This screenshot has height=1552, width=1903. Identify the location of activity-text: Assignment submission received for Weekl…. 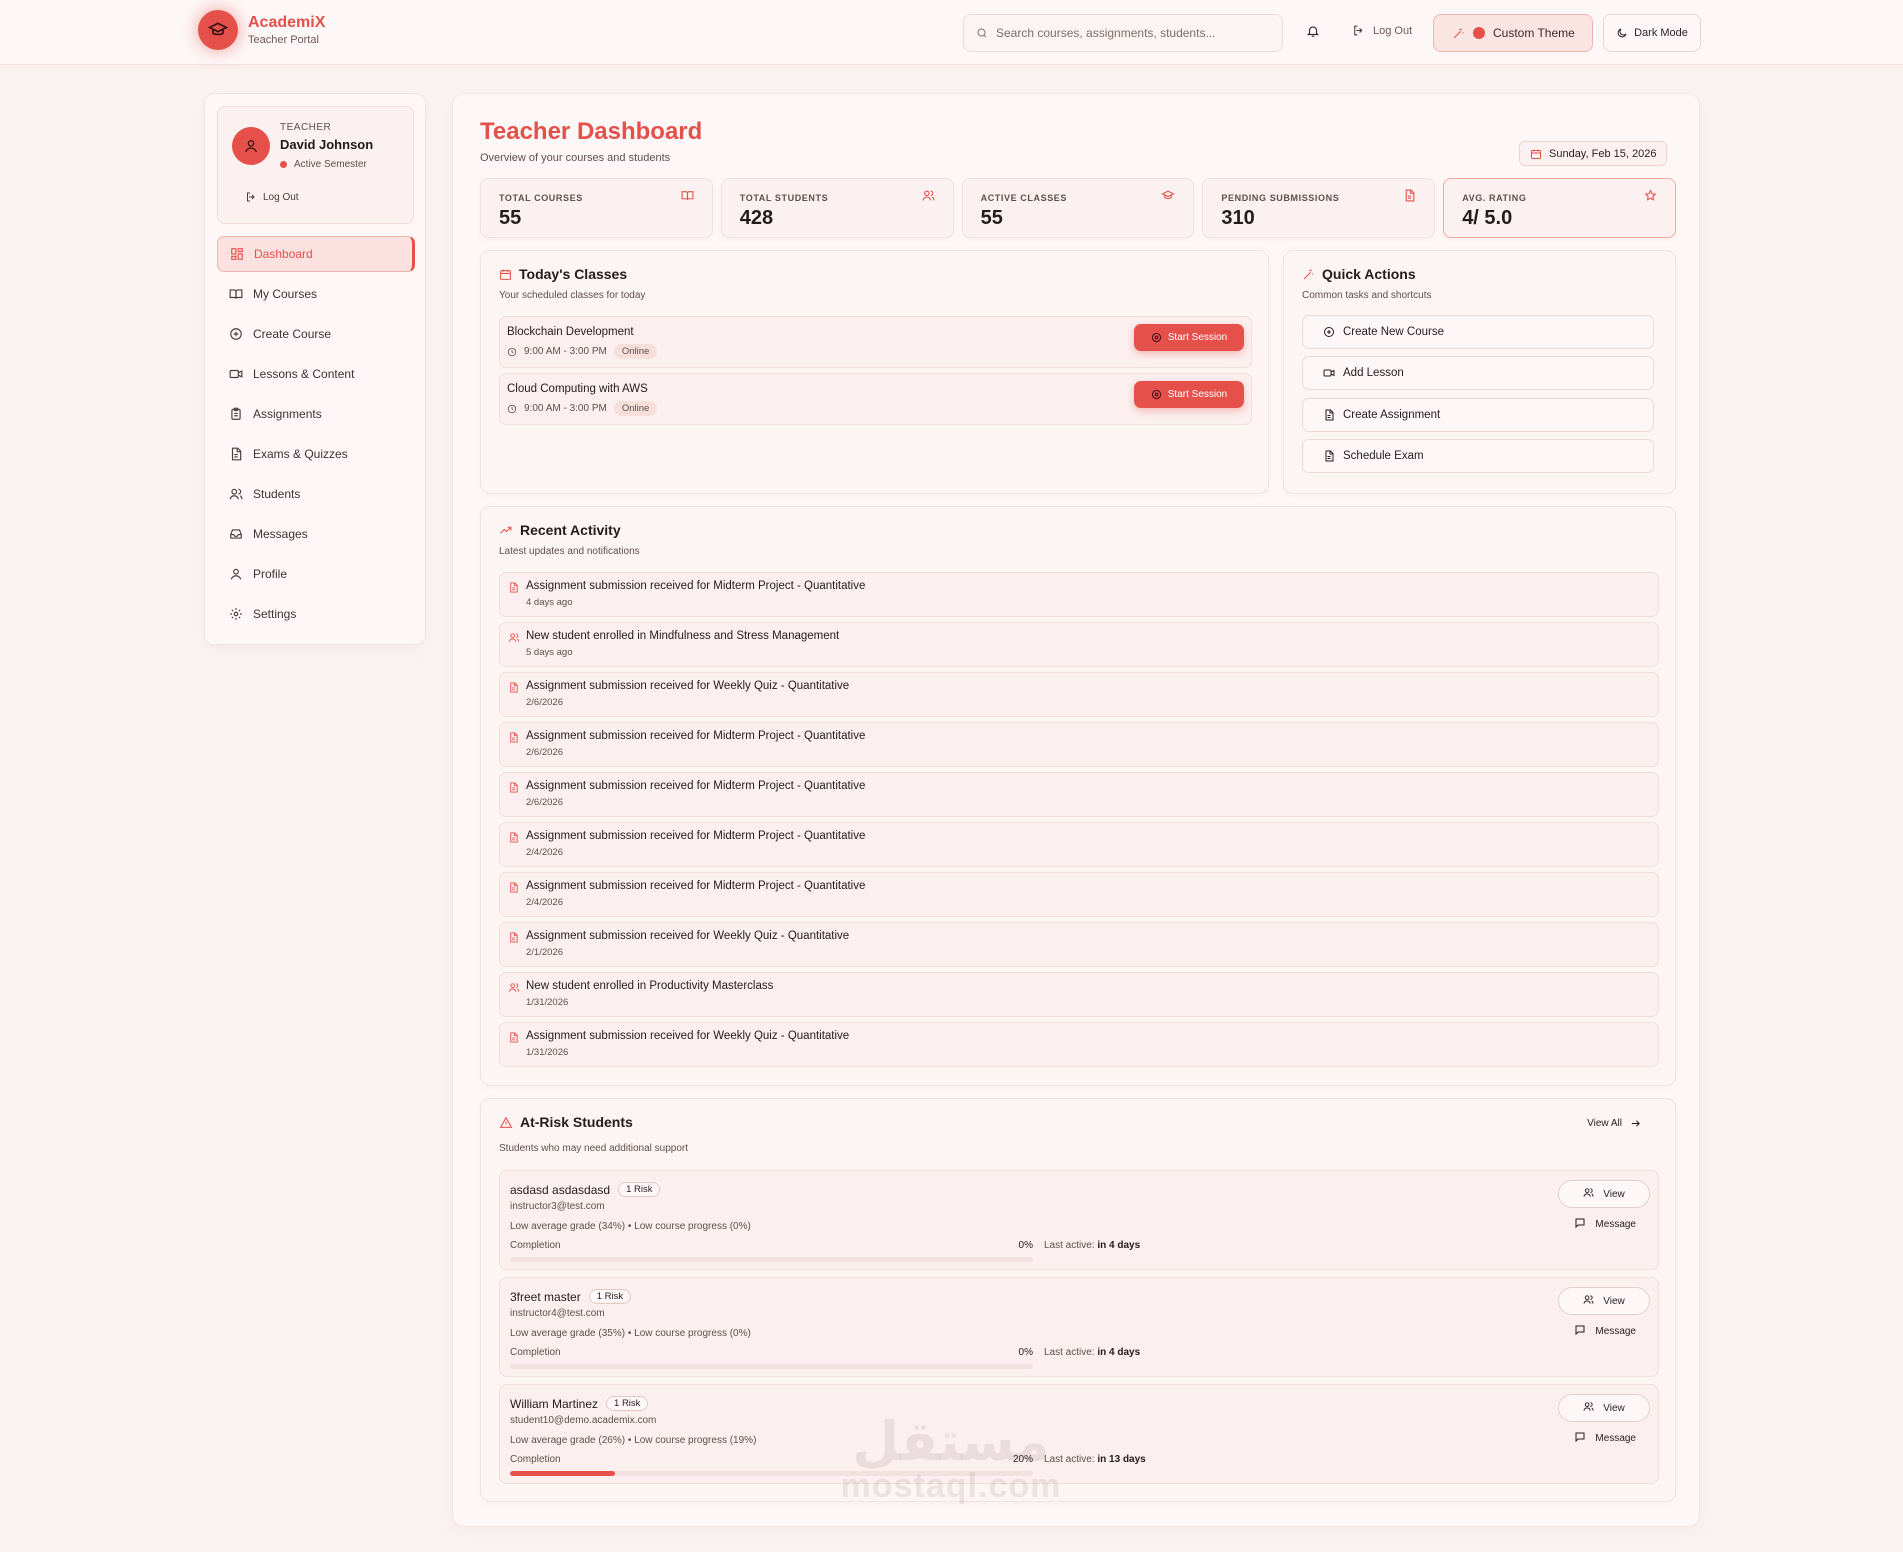
(688, 686).